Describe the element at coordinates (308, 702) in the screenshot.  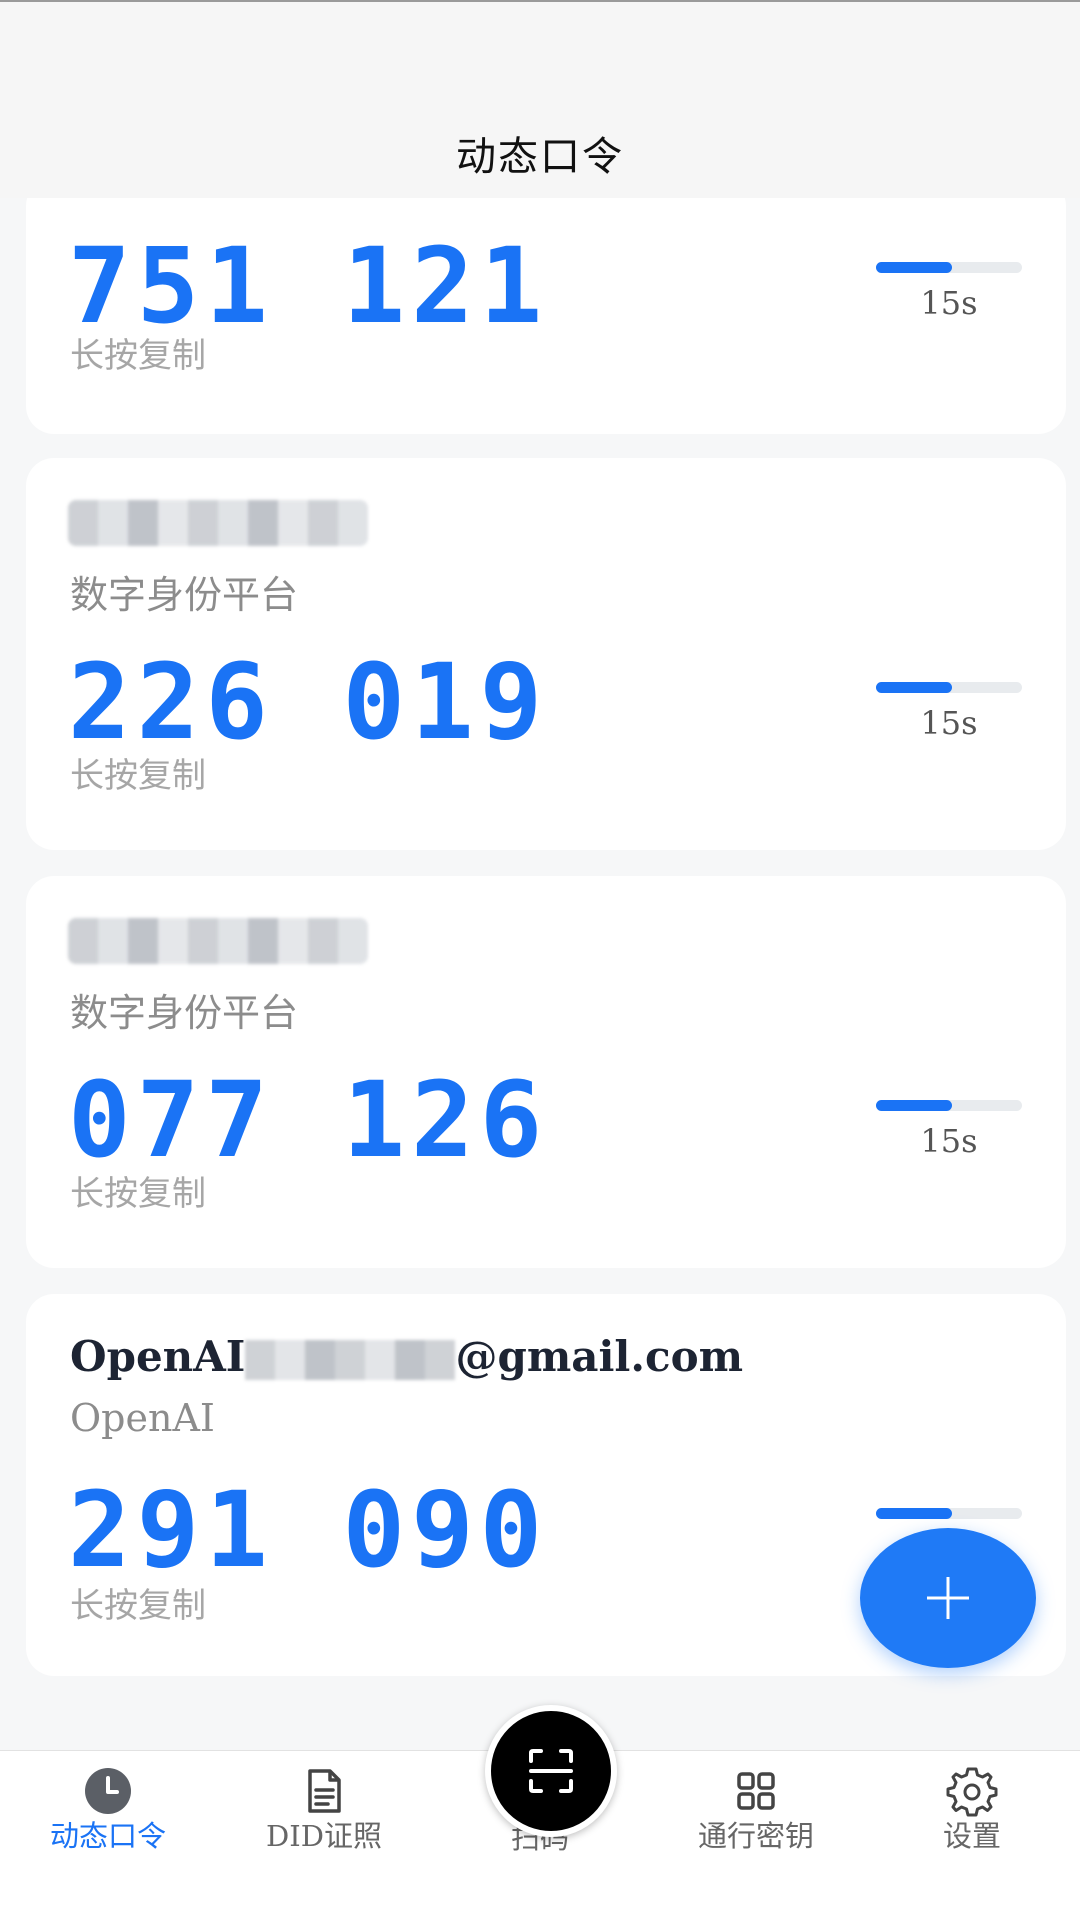
I see `otp-code: 226 019` at that location.